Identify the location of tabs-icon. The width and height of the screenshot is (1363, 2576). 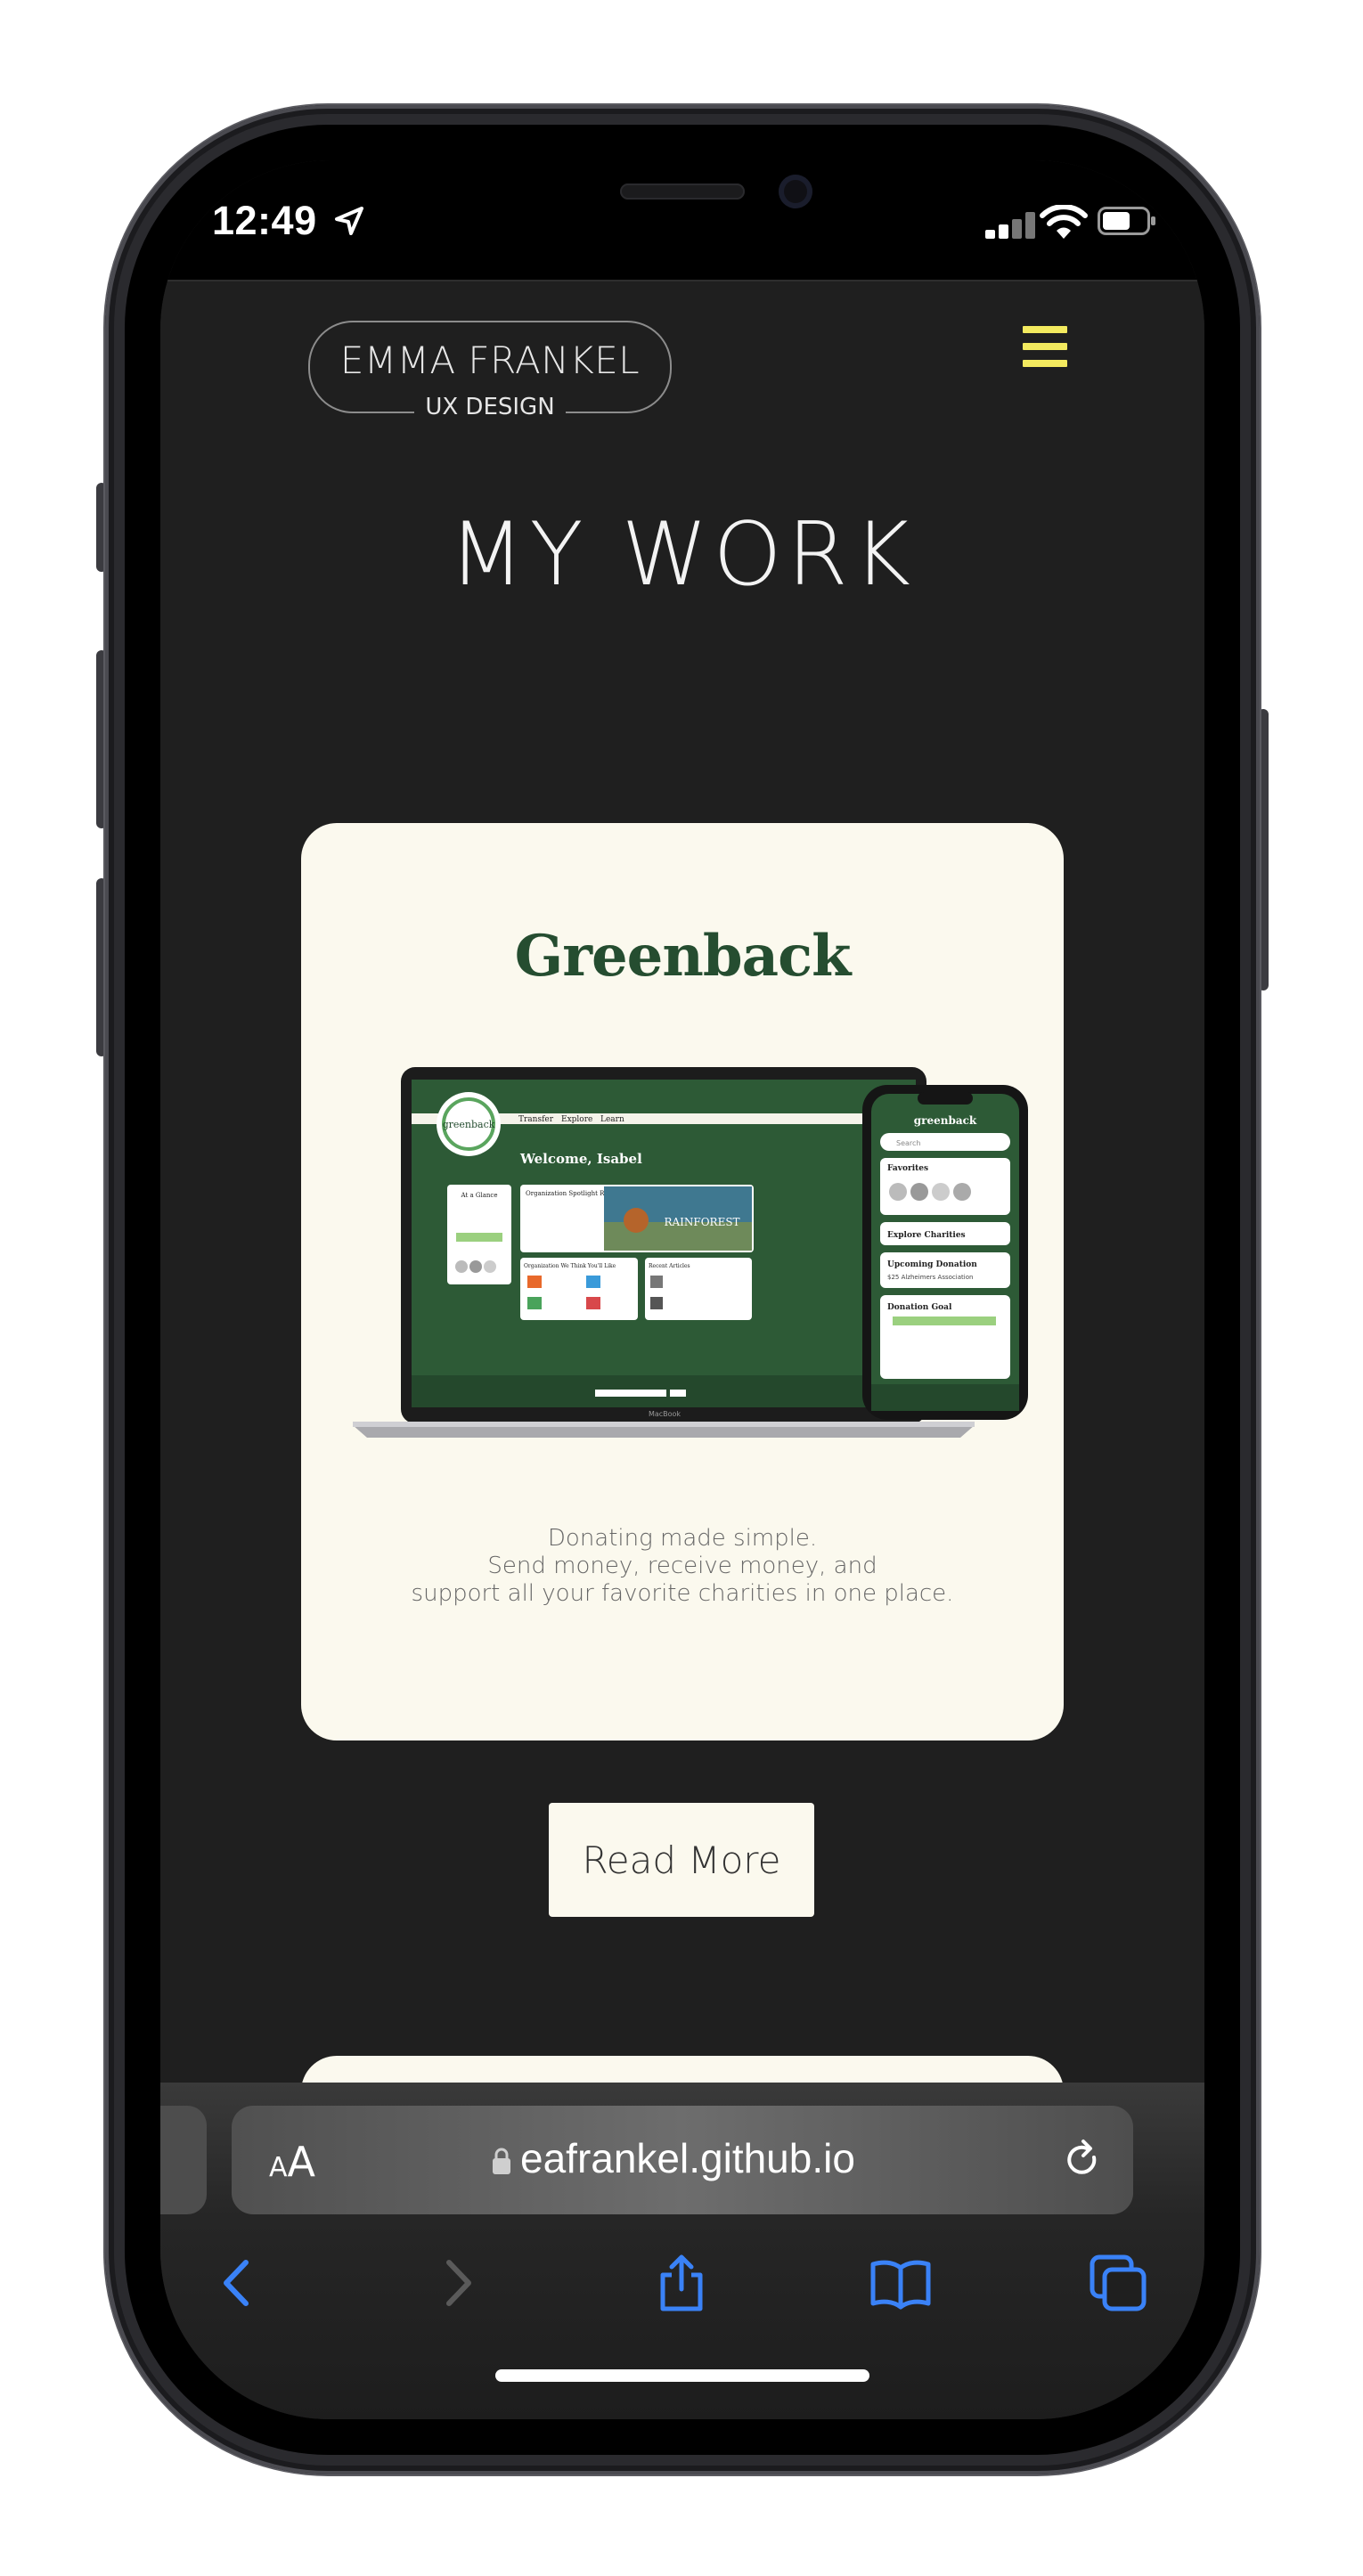
(1118, 2283).